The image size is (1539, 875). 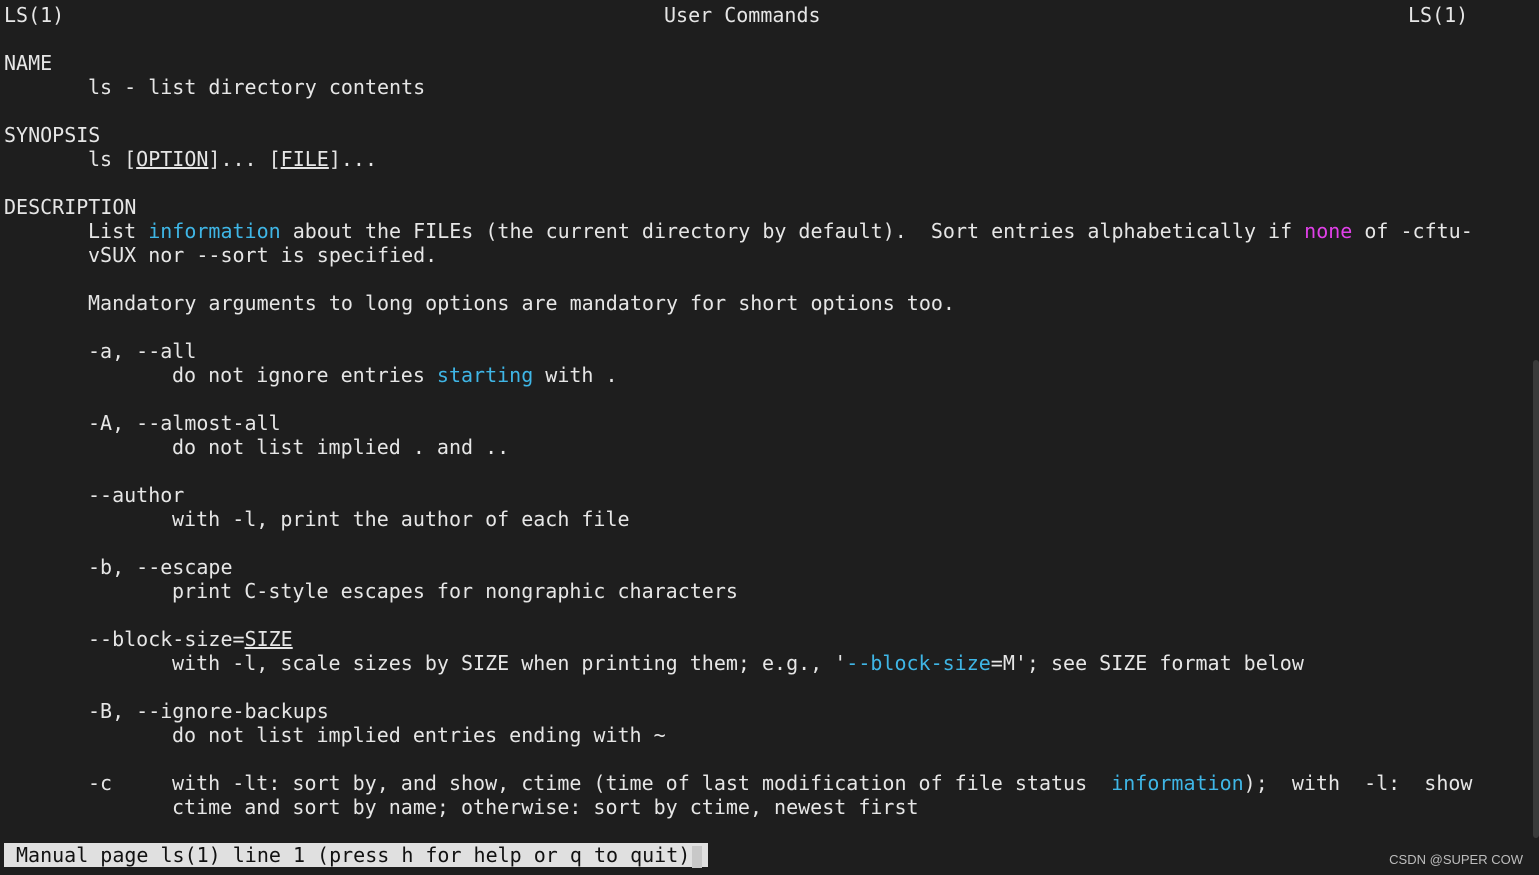 What do you see at coordinates (172, 159) in the screenshot?
I see `option-placeholder: OPTION` at bounding box center [172, 159].